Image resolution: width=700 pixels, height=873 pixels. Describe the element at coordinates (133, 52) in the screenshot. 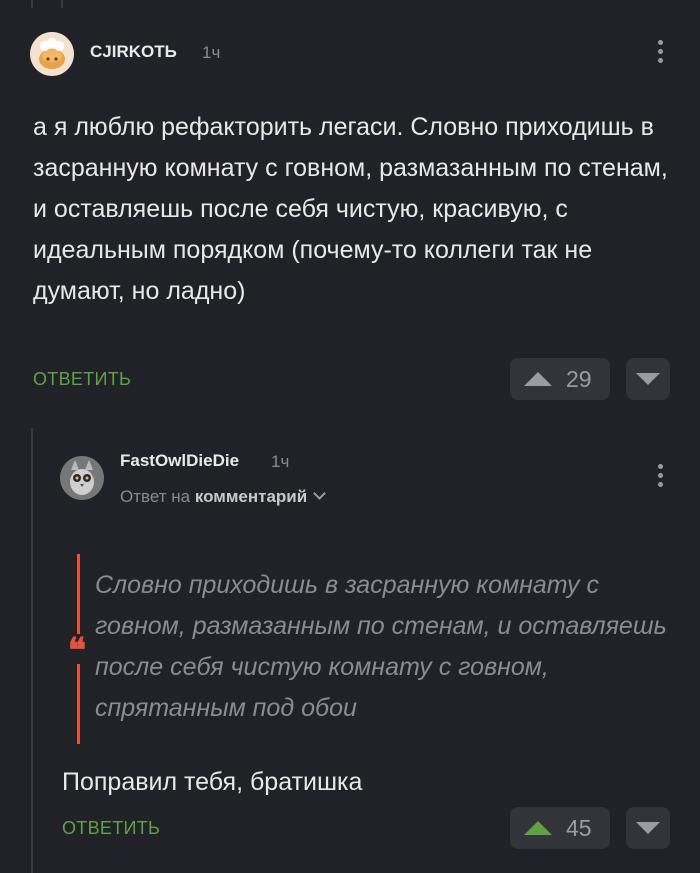

I see `username: CJIRKOTЬ` at that location.